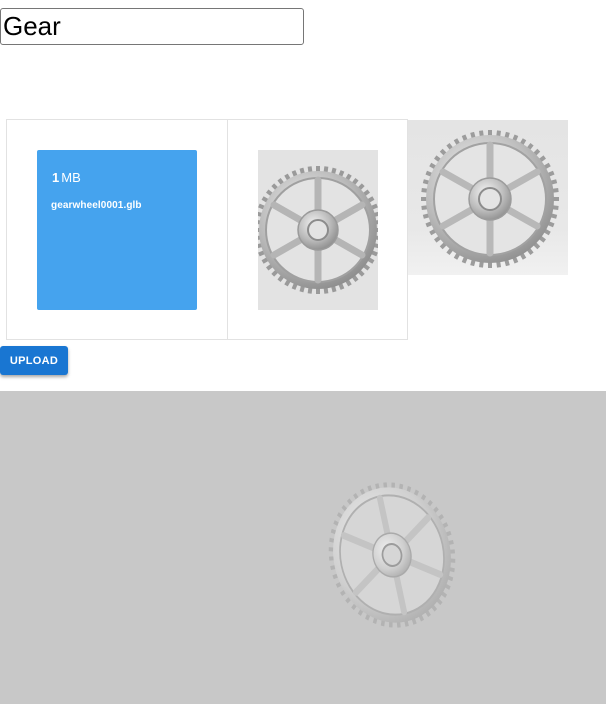 The height and width of the screenshot is (704, 606). What do you see at coordinates (96, 205) in the screenshot?
I see `file-name: gearwheel0001.glb` at bounding box center [96, 205].